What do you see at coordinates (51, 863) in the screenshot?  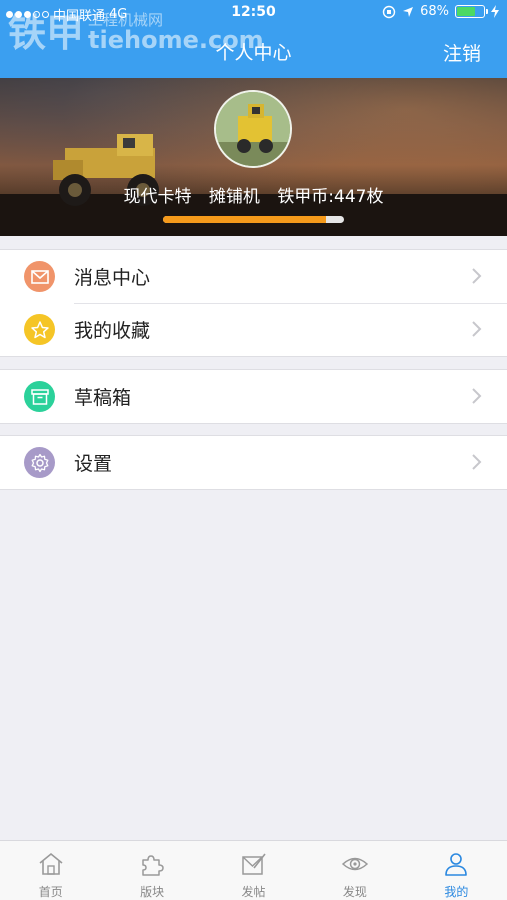 I see `home-icon` at bounding box center [51, 863].